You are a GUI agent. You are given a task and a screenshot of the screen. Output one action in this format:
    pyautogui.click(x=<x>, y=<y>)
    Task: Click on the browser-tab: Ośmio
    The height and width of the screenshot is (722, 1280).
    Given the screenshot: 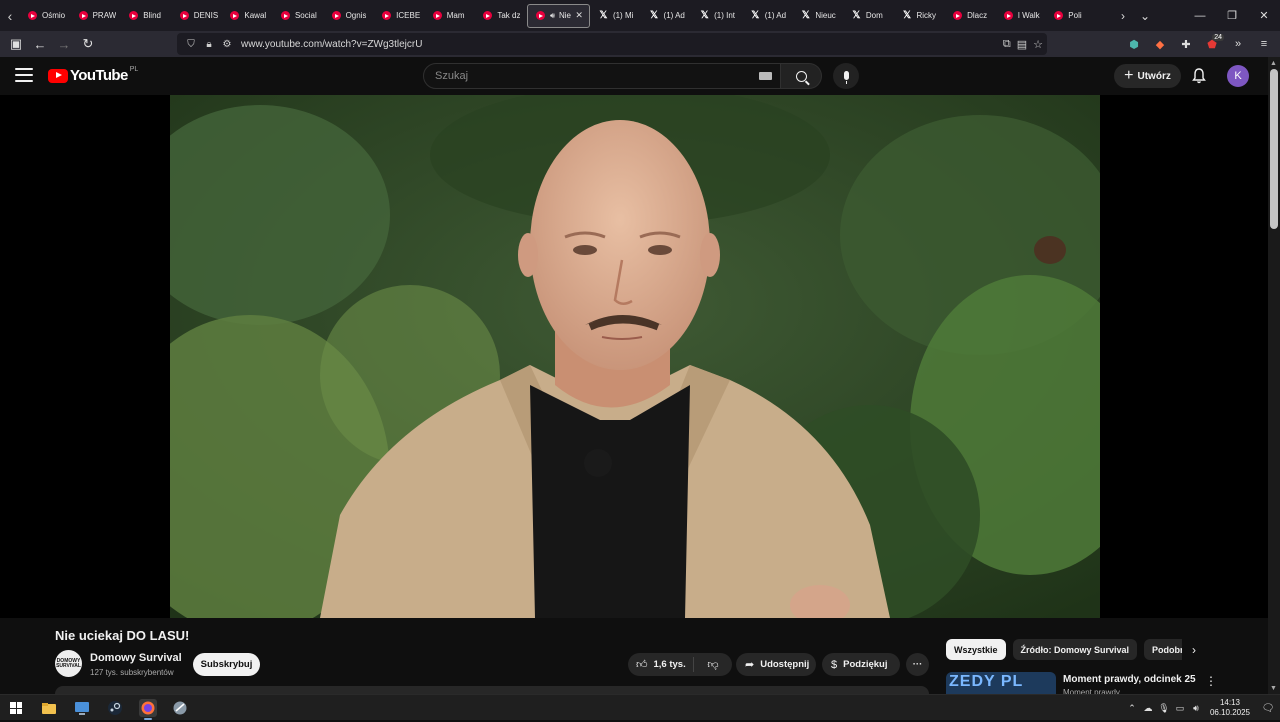 What is the action you would take?
    pyautogui.click(x=45, y=16)
    